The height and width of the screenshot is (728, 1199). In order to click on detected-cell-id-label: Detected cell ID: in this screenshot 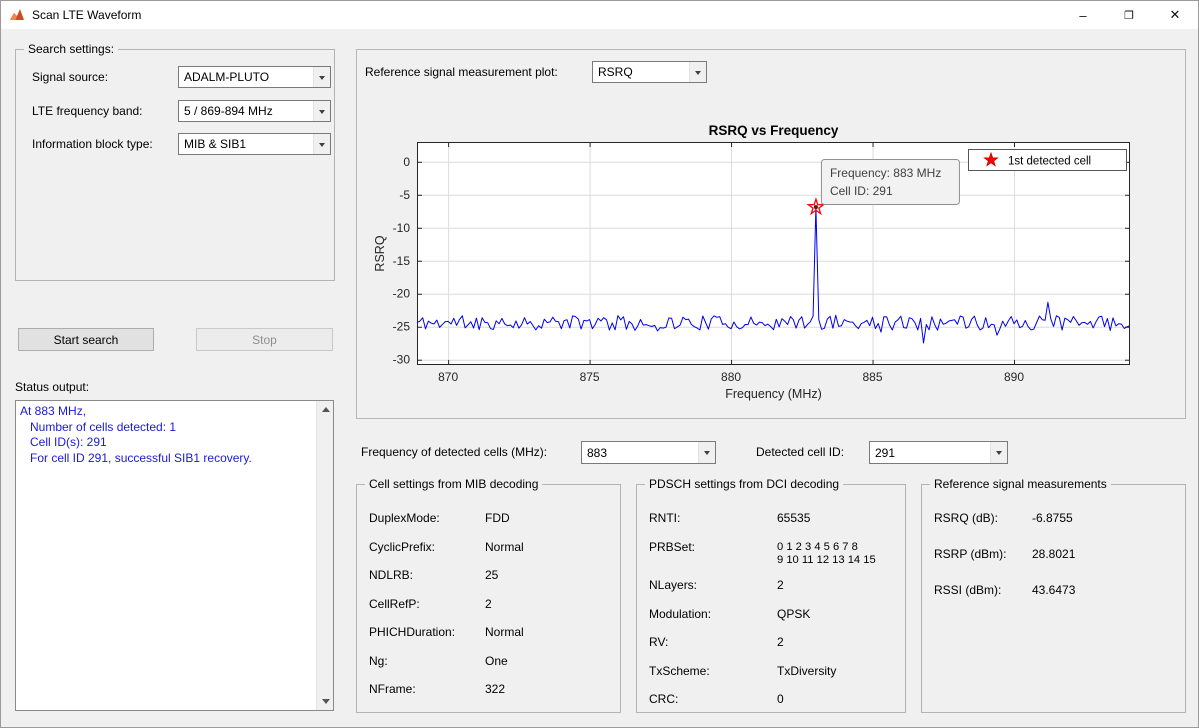, I will do `click(800, 452)`.